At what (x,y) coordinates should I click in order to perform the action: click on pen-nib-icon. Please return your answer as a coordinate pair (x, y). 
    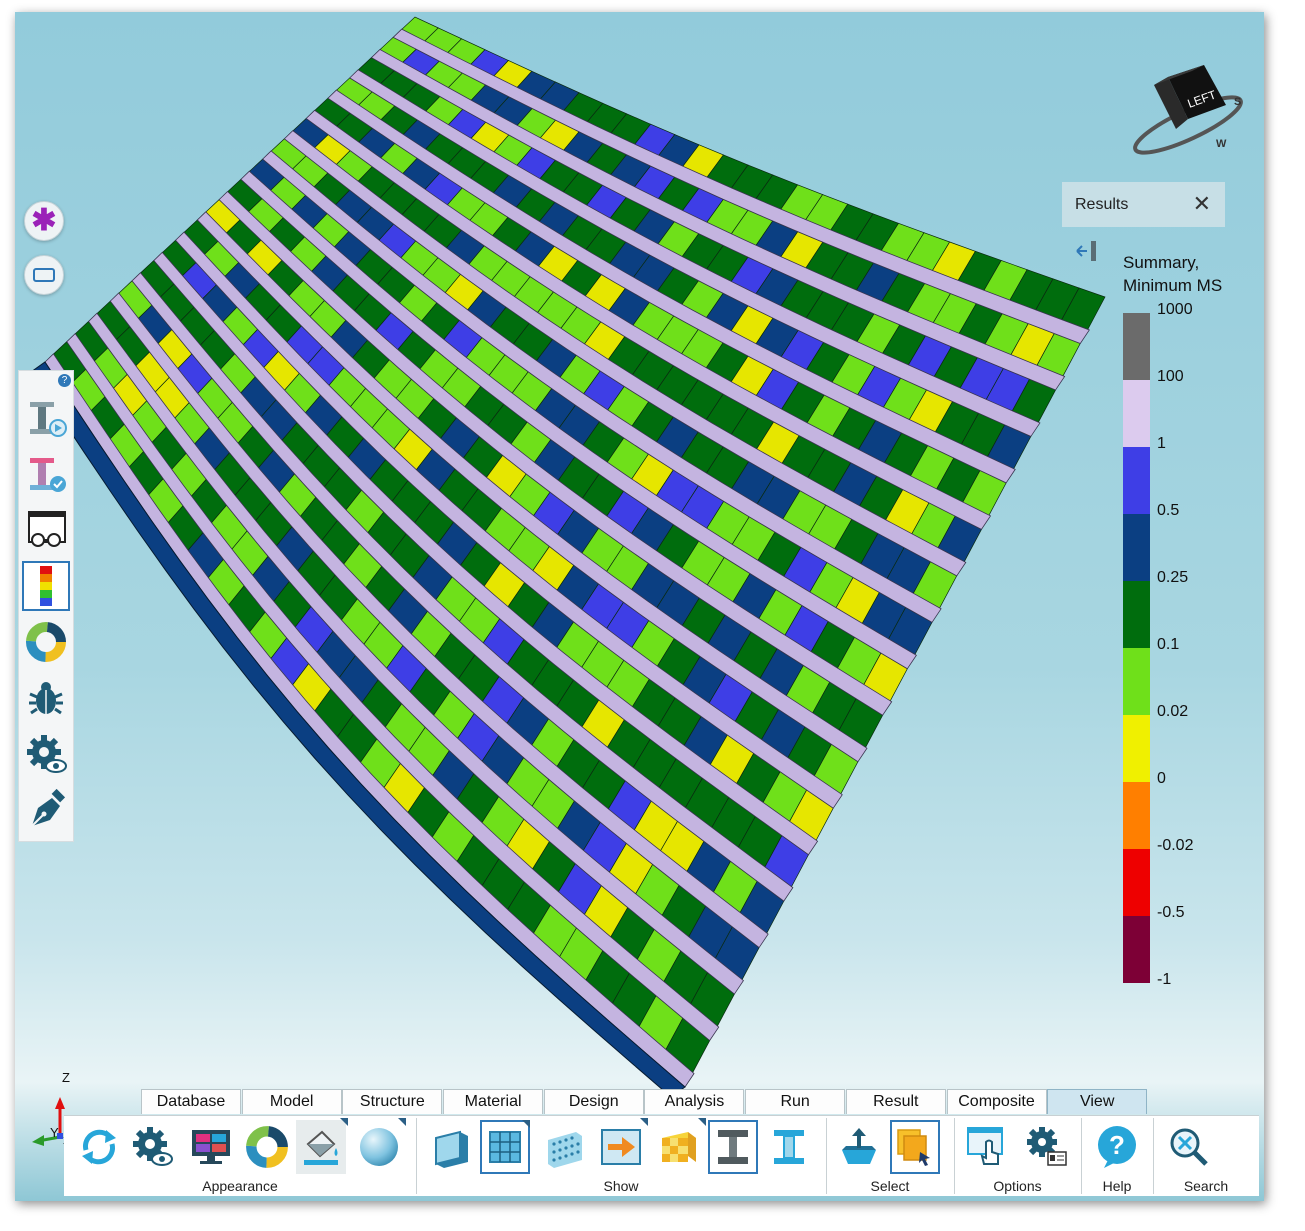
    Looking at the image, I should click on (48, 807).